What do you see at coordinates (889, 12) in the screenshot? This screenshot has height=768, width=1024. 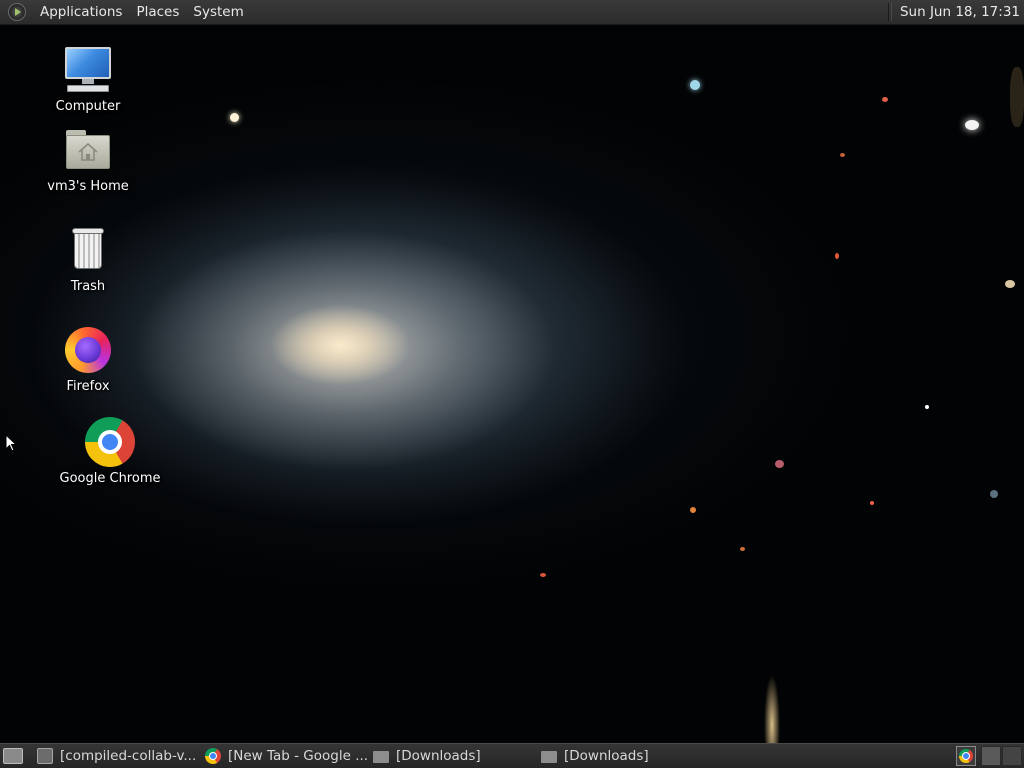 I see `panel-separator` at bounding box center [889, 12].